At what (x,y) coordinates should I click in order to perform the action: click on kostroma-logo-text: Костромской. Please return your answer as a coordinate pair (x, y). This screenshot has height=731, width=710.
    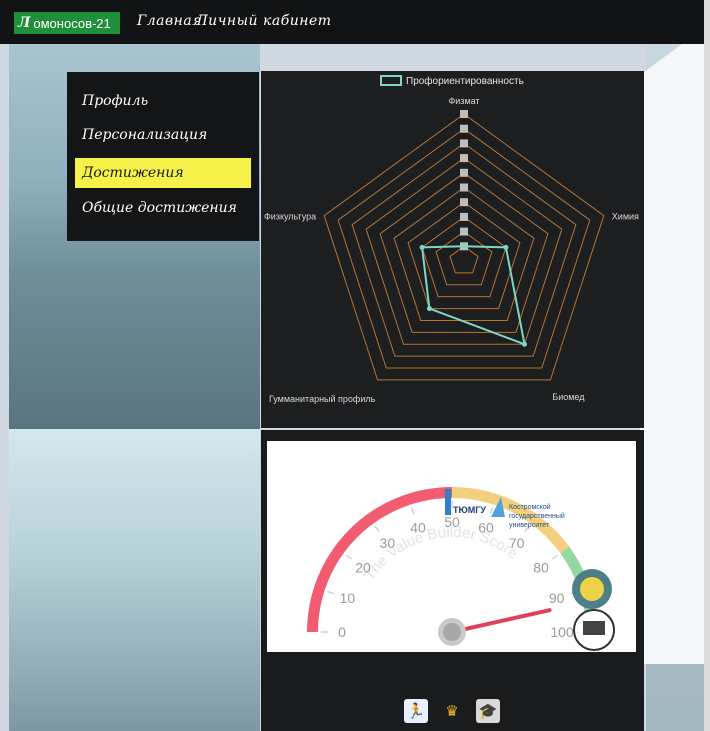
    Looking at the image, I should click on (530, 507).